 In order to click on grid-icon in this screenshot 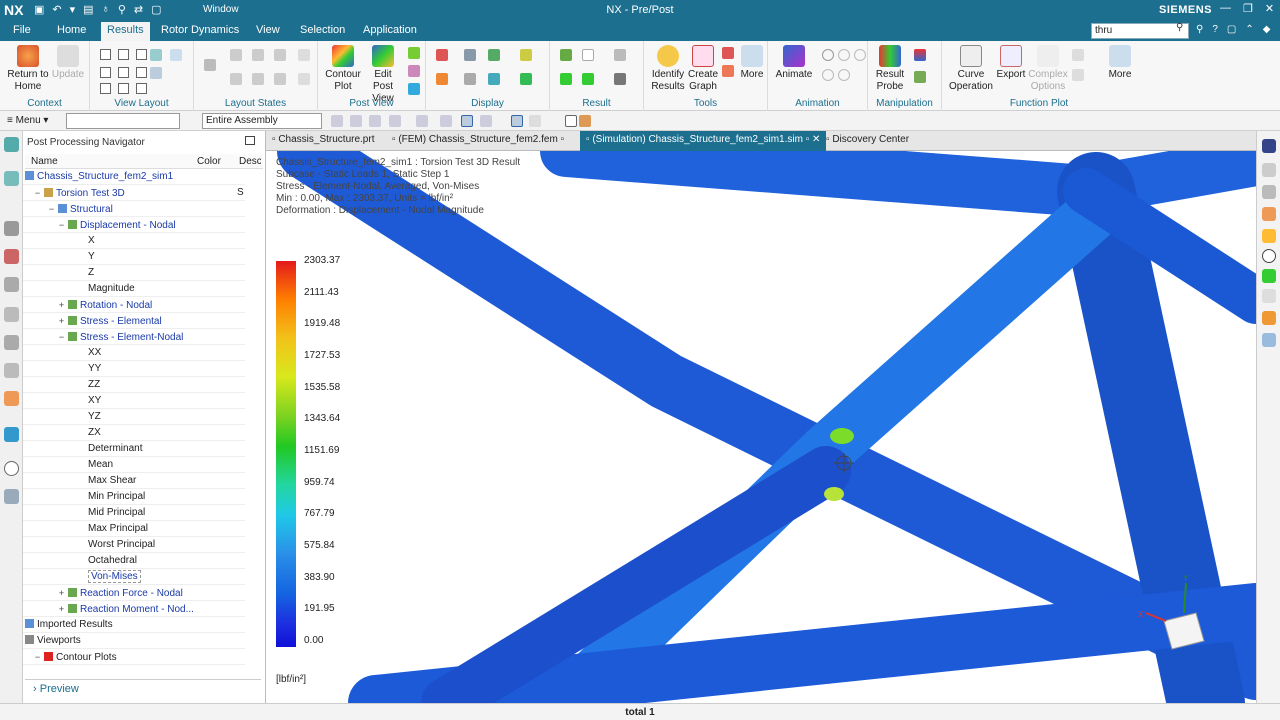, I will do `click(156, 73)`.